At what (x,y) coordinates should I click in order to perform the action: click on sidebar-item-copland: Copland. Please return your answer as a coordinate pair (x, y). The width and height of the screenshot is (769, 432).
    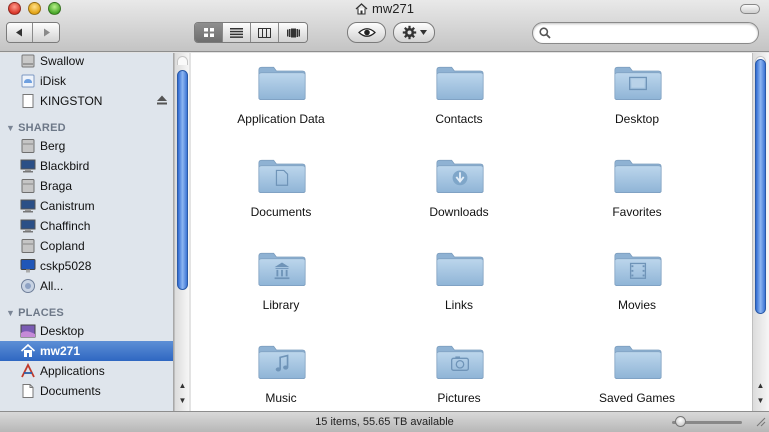
    Looking at the image, I should click on (86, 246).